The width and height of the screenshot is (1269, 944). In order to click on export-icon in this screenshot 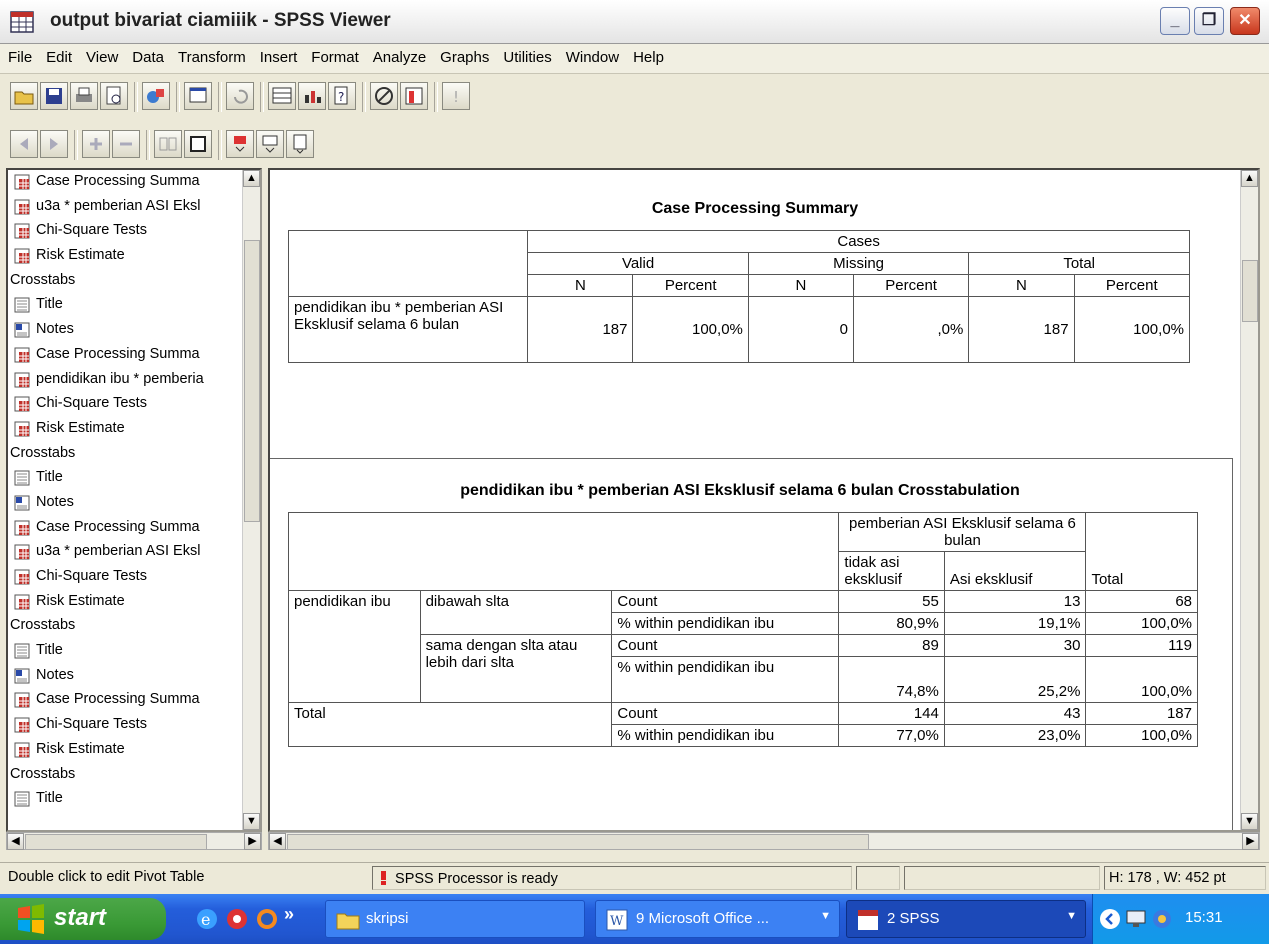, I will do `click(156, 96)`.